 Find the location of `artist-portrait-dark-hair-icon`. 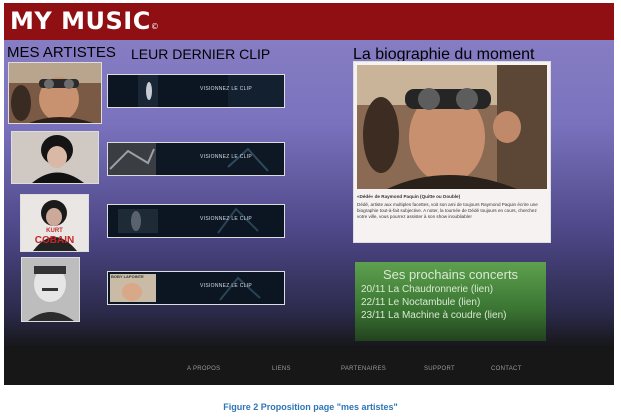

artist-portrait-dark-hair-icon is located at coordinates (55, 157).